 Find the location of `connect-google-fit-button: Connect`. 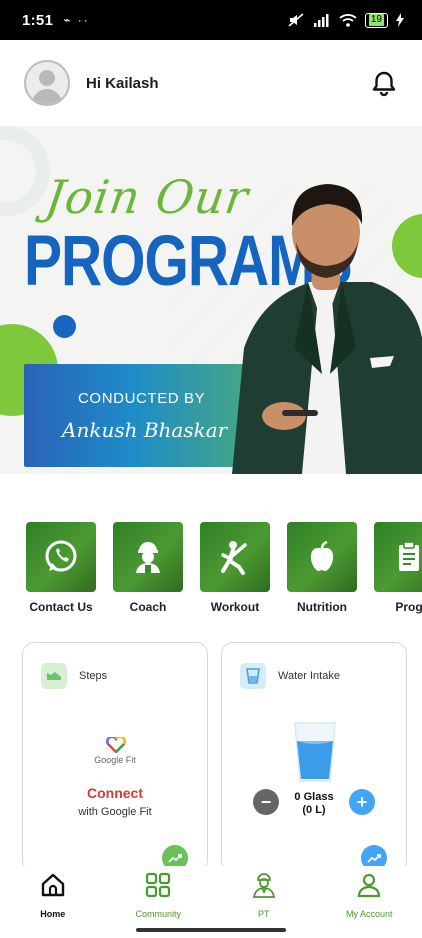

connect-google-fit-button: Connect is located at coordinates (115, 793).